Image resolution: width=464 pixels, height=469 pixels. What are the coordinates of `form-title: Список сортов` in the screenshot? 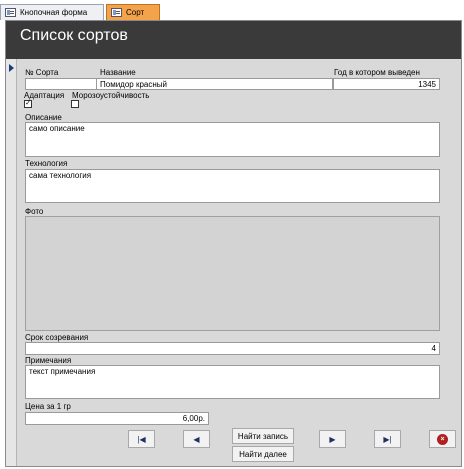 It's located at (74, 35).